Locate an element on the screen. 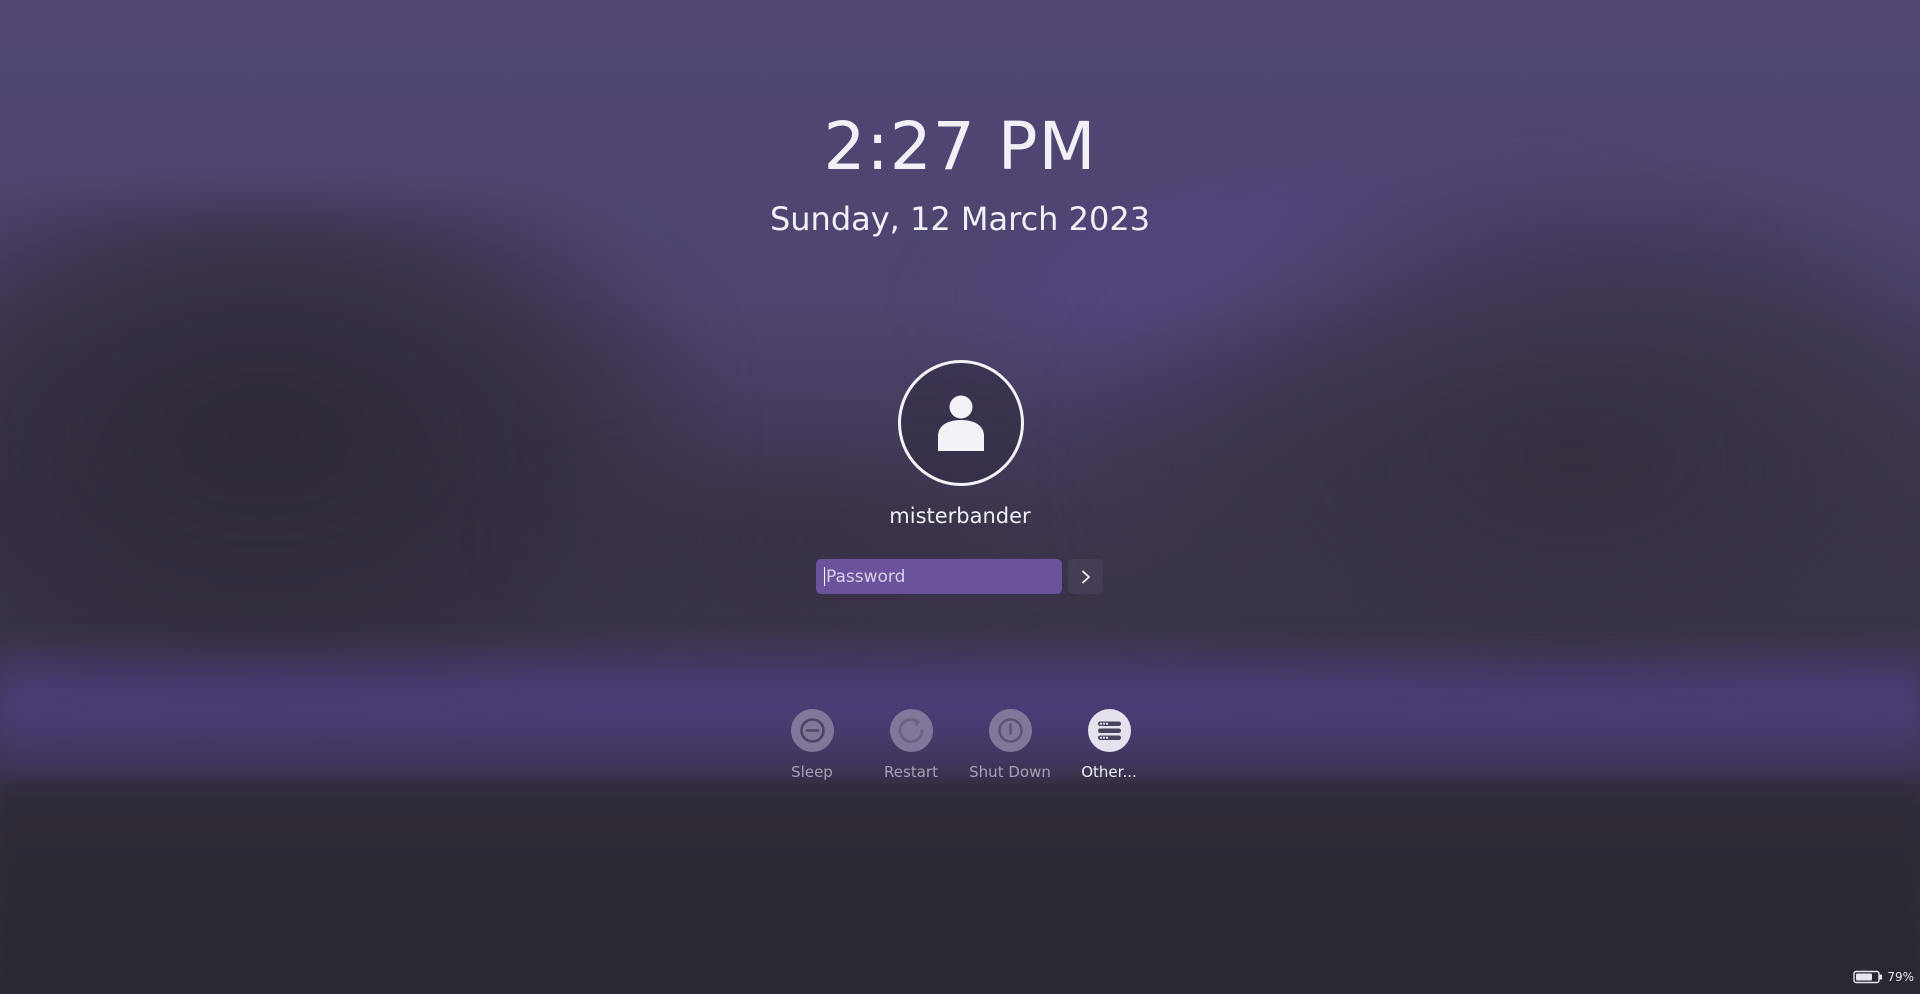  battery-percent: 79% is located at coordinates (1900, 977).